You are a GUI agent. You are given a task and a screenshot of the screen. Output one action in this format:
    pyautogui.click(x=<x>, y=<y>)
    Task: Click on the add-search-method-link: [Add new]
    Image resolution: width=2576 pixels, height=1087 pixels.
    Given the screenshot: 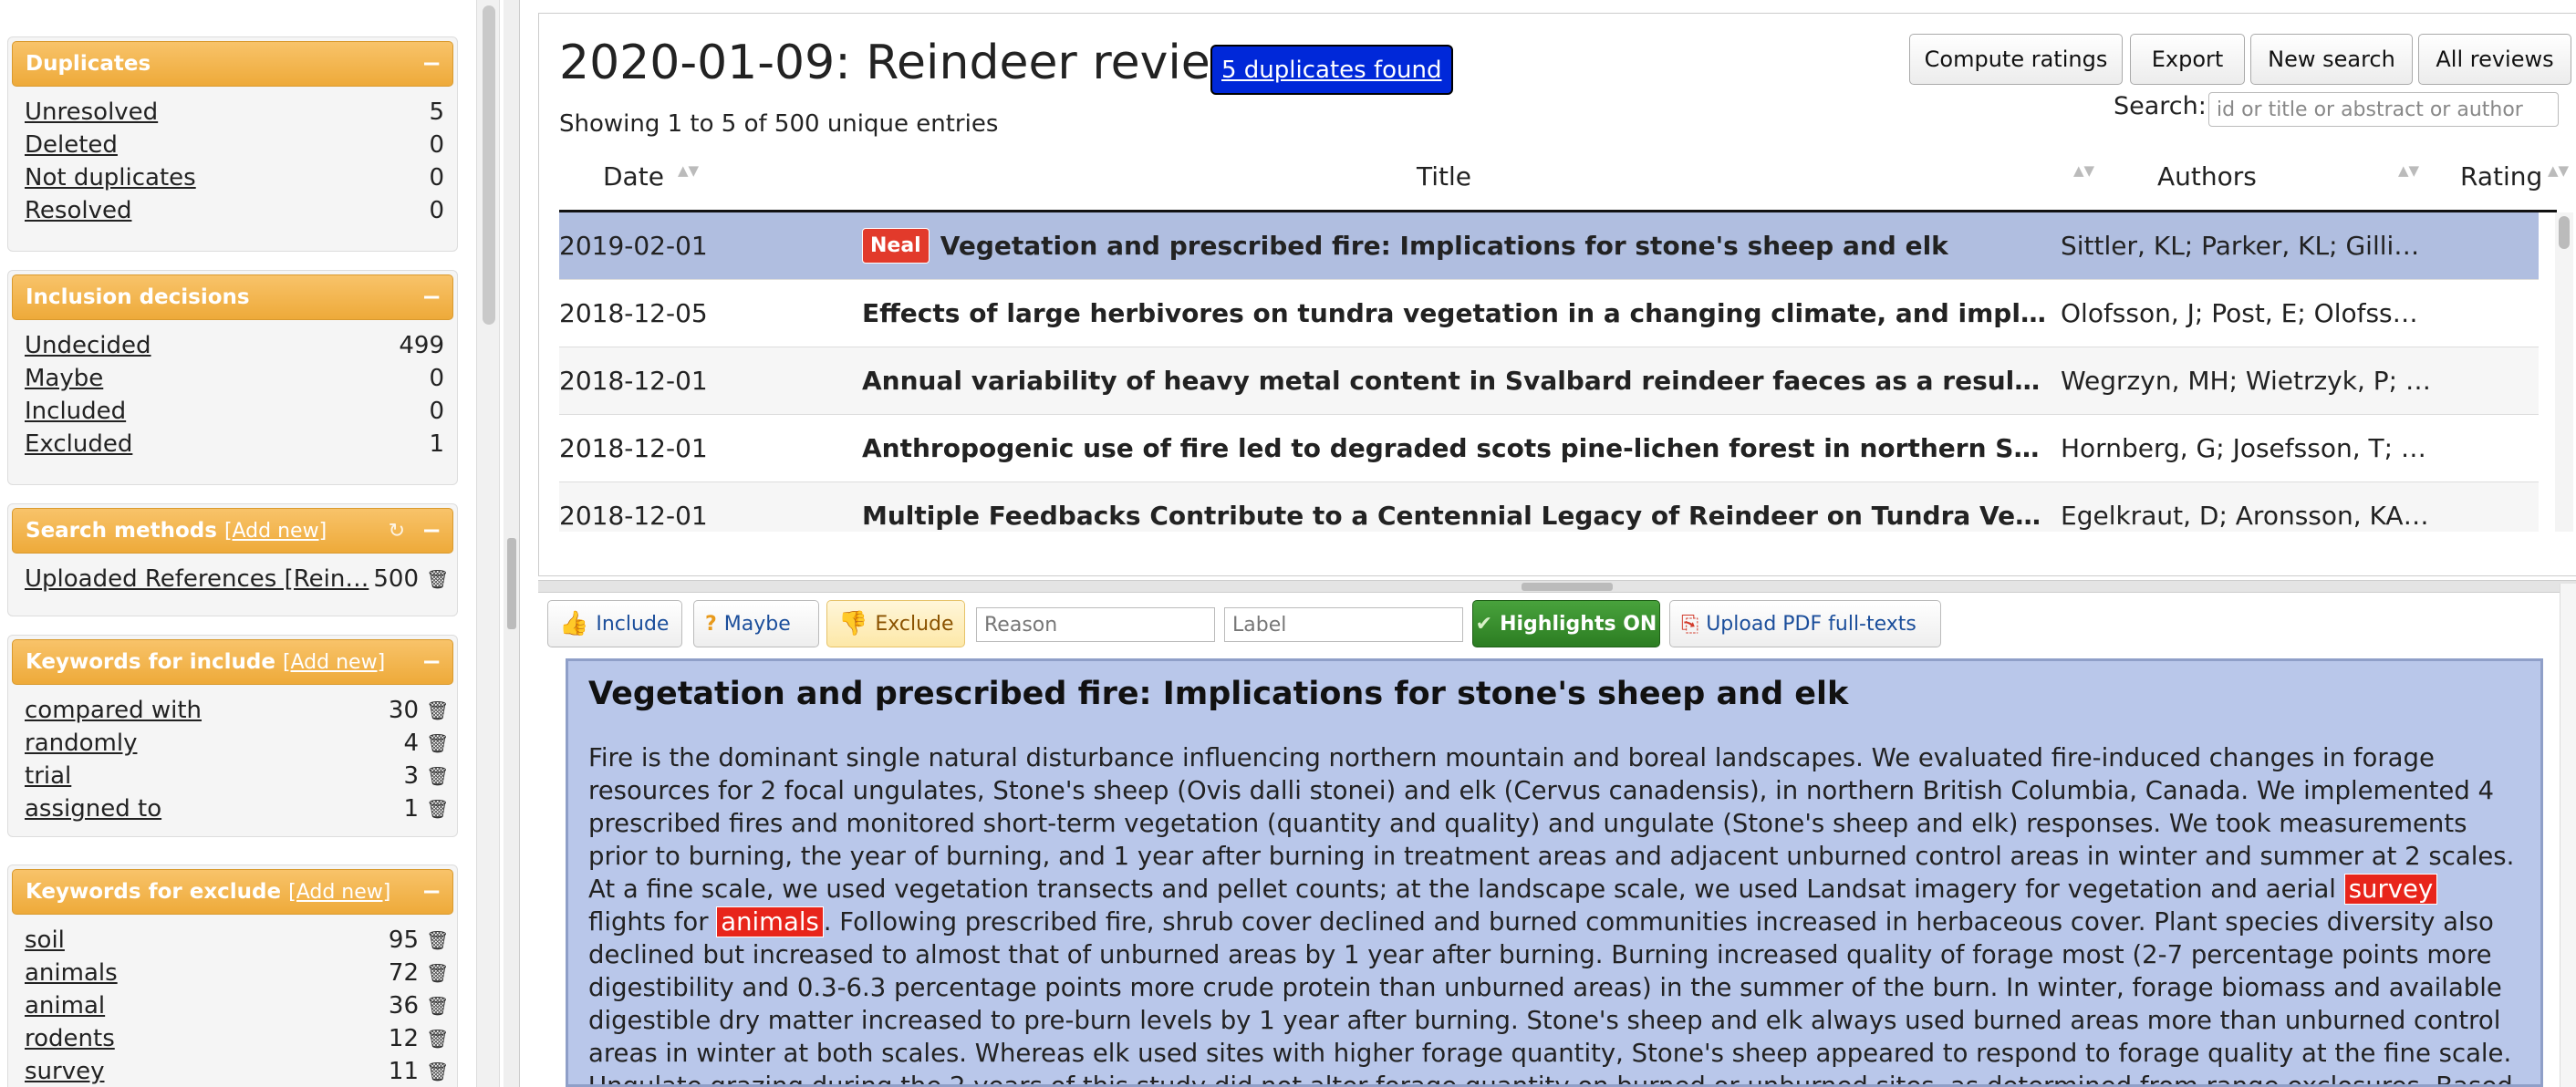 What is the action you would take?
    pyautogui.click(x=275, y=531)
    